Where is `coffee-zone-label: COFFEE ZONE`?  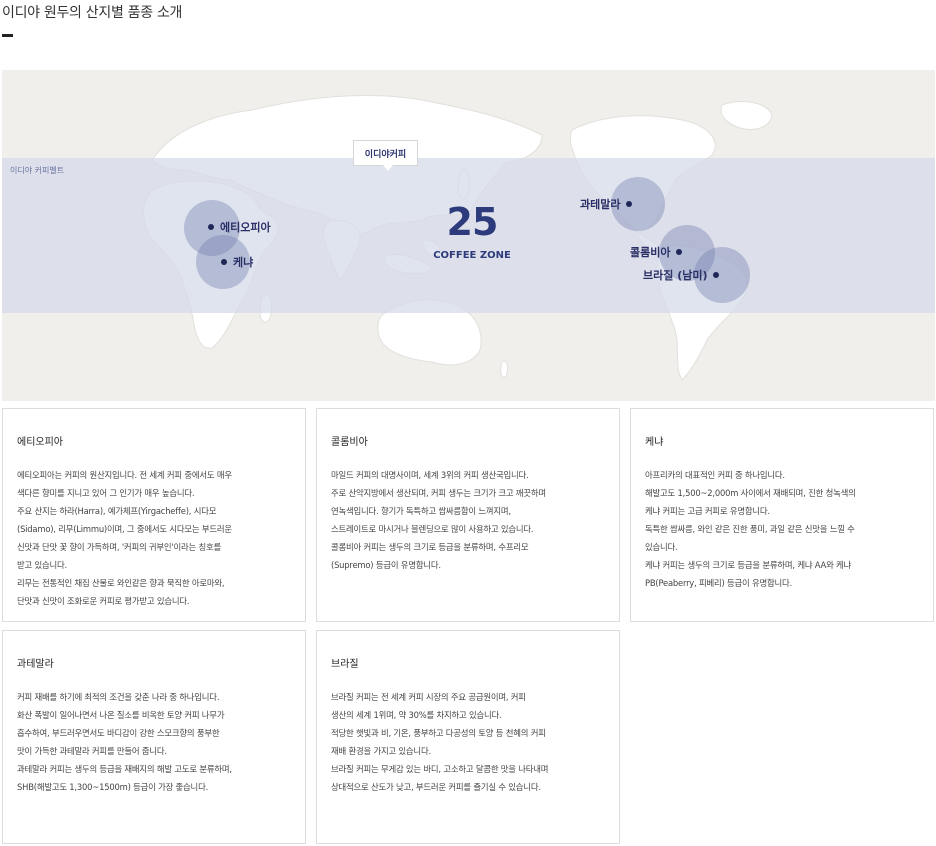
coffee-zone-label: COFFEE ZONE is located at coordinates (472, 255).